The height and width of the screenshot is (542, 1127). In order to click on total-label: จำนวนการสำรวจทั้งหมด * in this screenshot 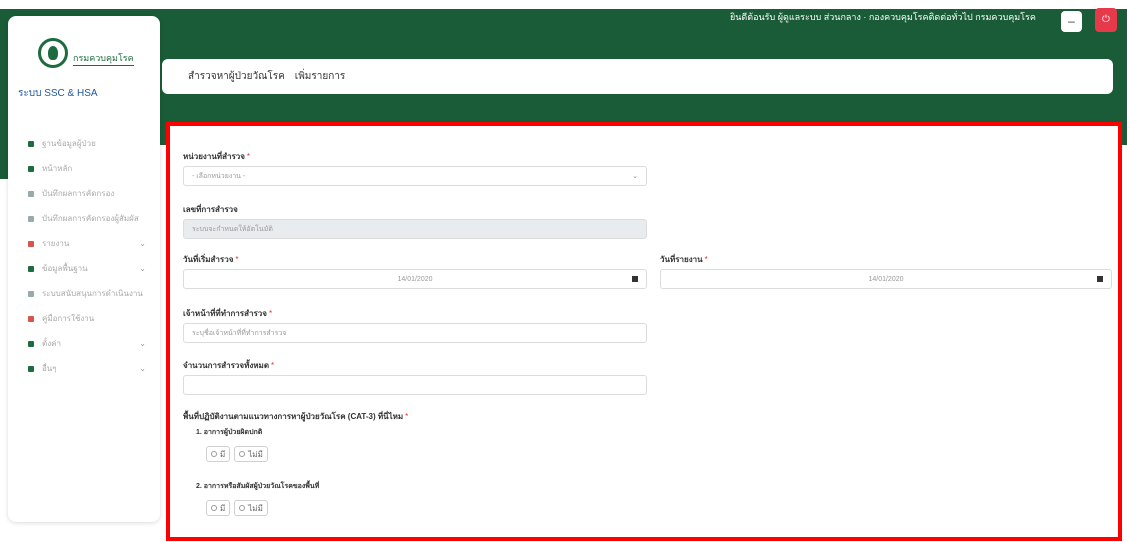, I will do `click(229, 365)`.